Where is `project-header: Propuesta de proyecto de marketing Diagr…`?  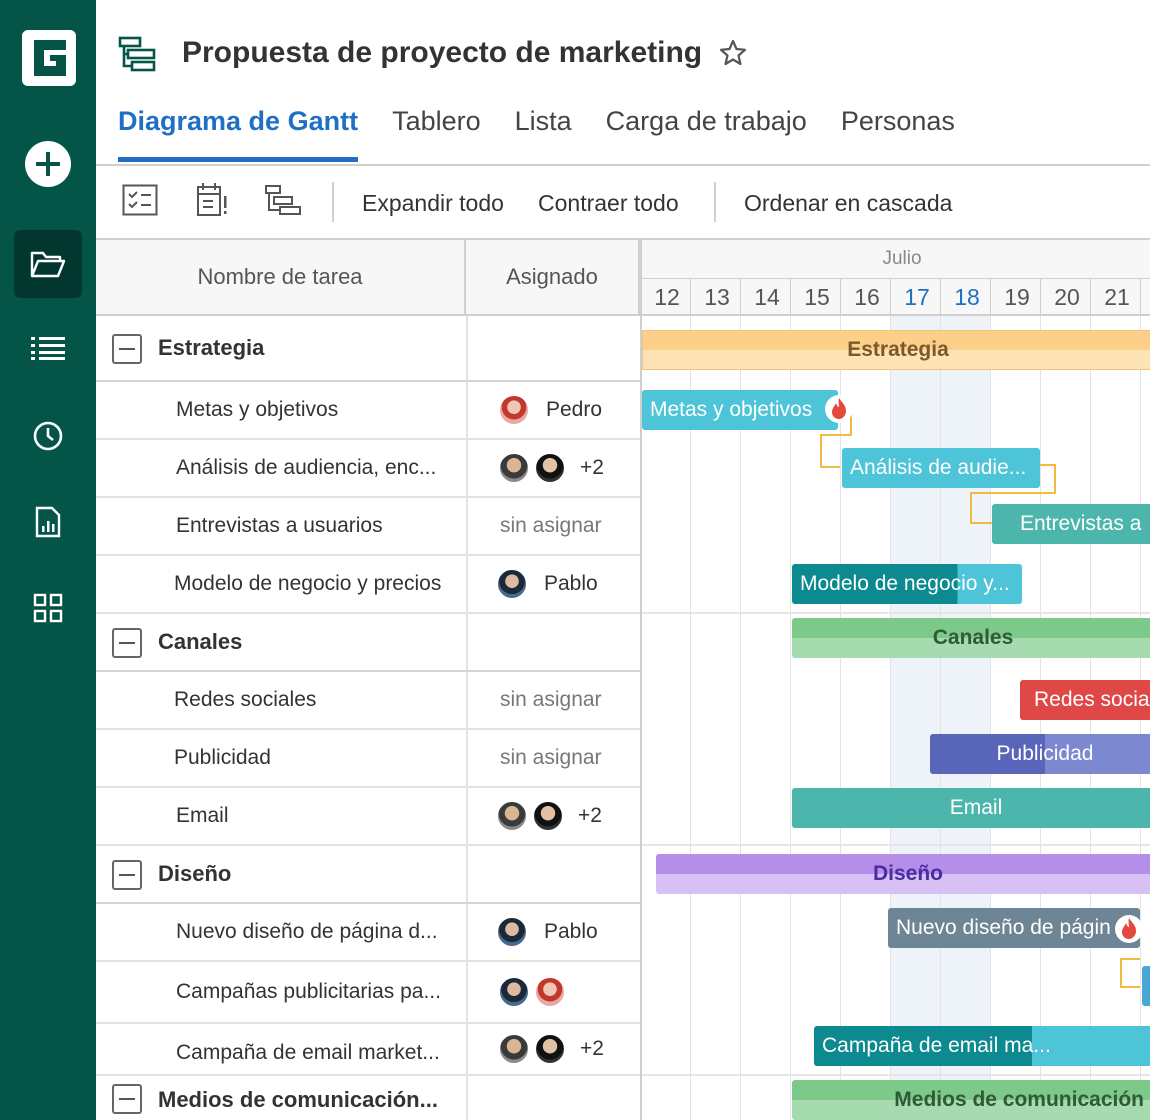 project-header: Propuesta de proyecto de marketing Diagr… is located at coordinates (623, 83).